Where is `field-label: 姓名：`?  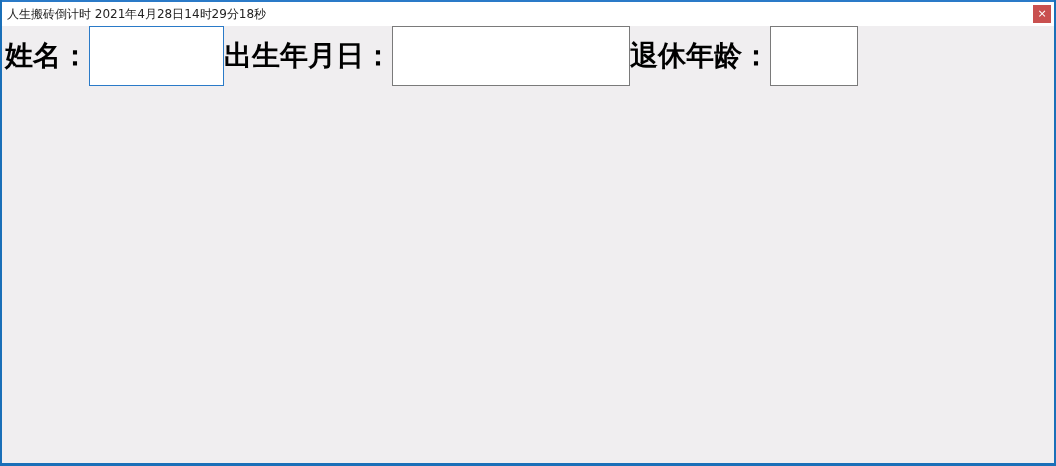
field-label: 姓名： is located at coordinates (47, 56).